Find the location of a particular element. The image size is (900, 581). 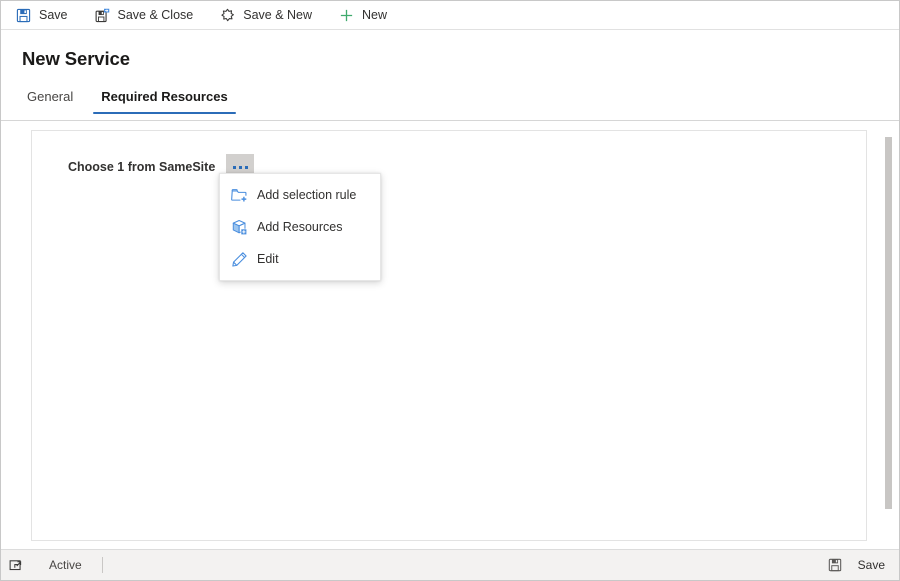

tab-strip: General Required Resources is located at coordinates (133, 98).